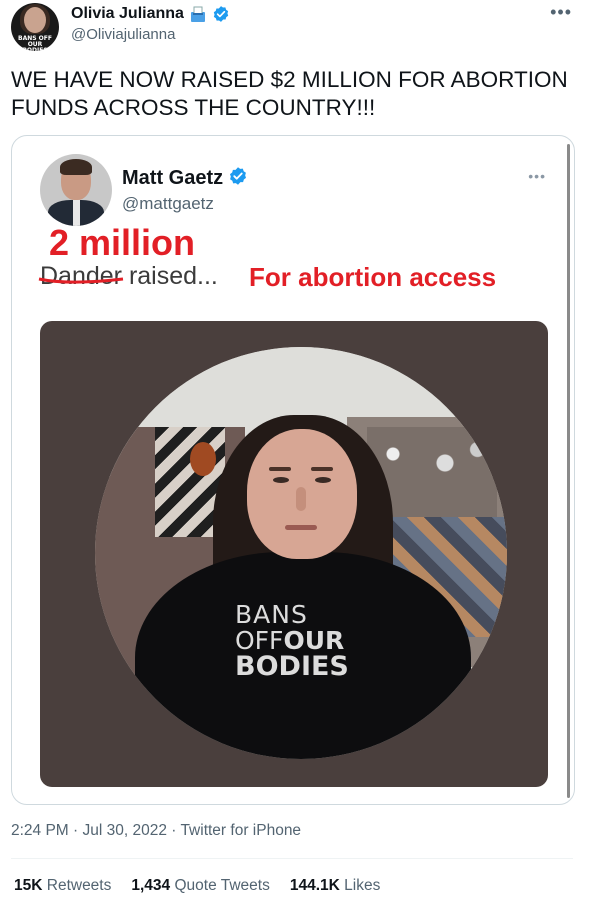 This screenshot has height=908, width=596. What do you see at coordinates (35, 43) in the screenshot?
I see `avatar-shirt-text: BANS OFF OUR BODIES` at bounding box center [35, 43].